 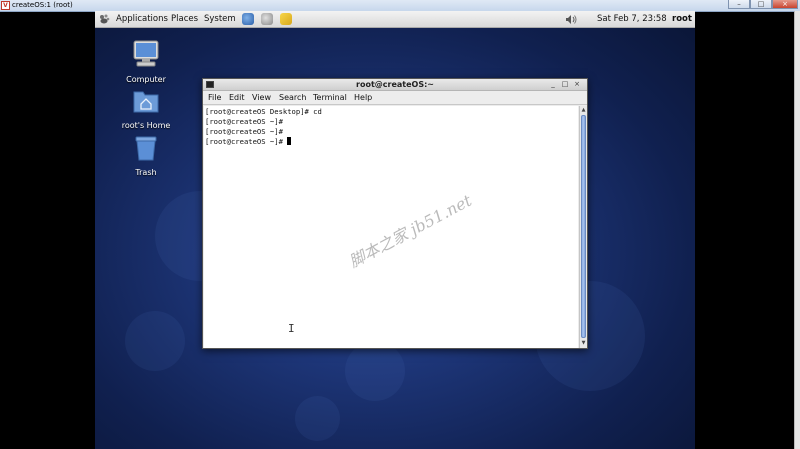 What do you see at coordinates (214, 97) in the screenshot?
I see `menu-file: File` at bounding box center [214, 97].